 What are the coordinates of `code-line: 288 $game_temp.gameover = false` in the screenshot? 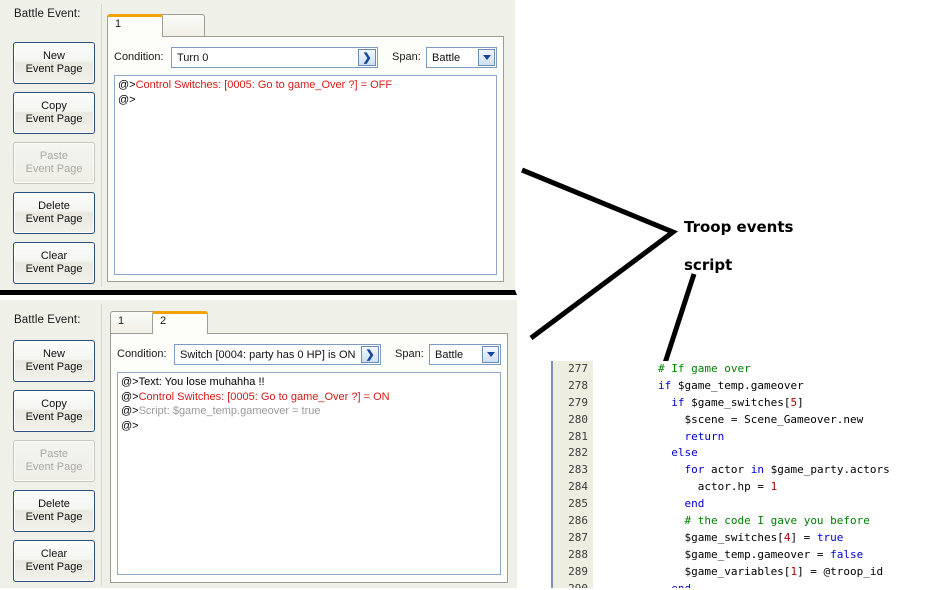 It's located at (743, 555).